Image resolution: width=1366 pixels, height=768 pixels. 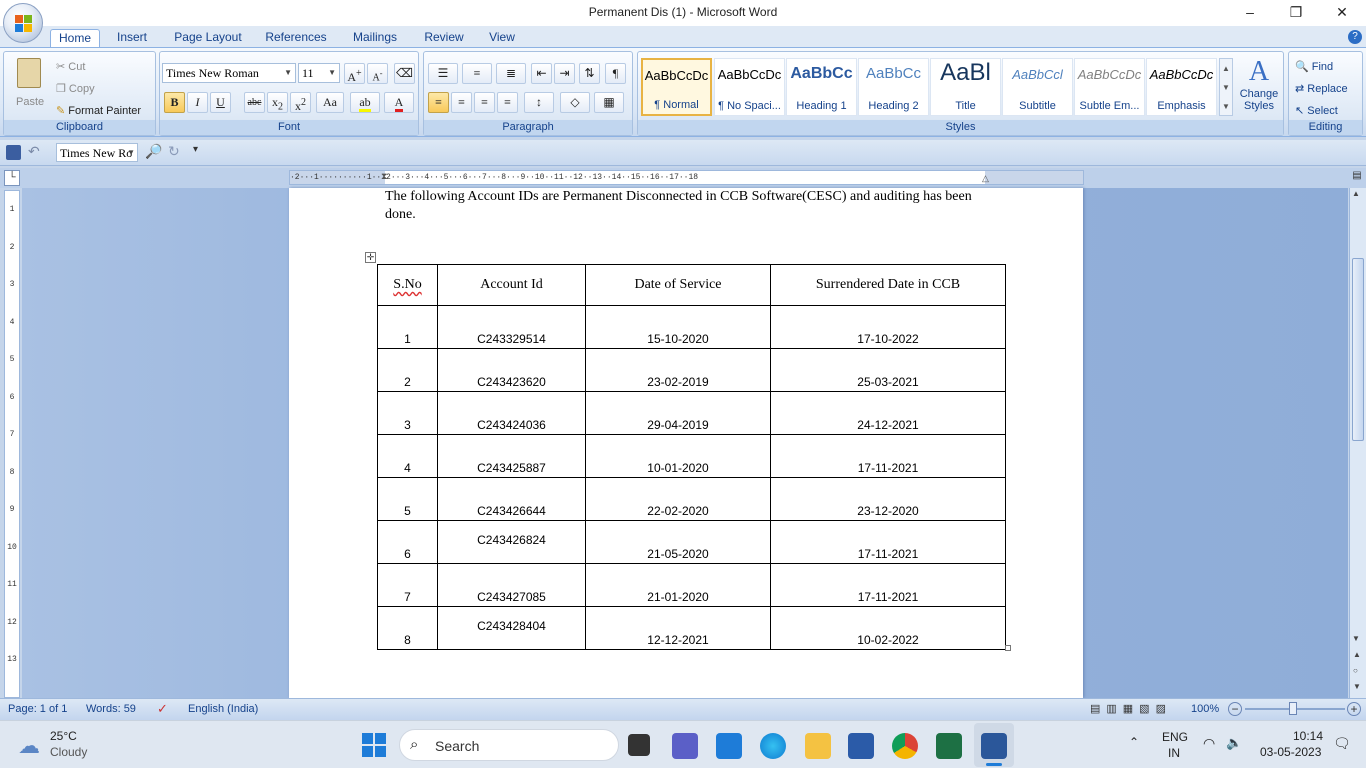 I want to click on strikethrough-button: abc, so click(x=254, y=102).